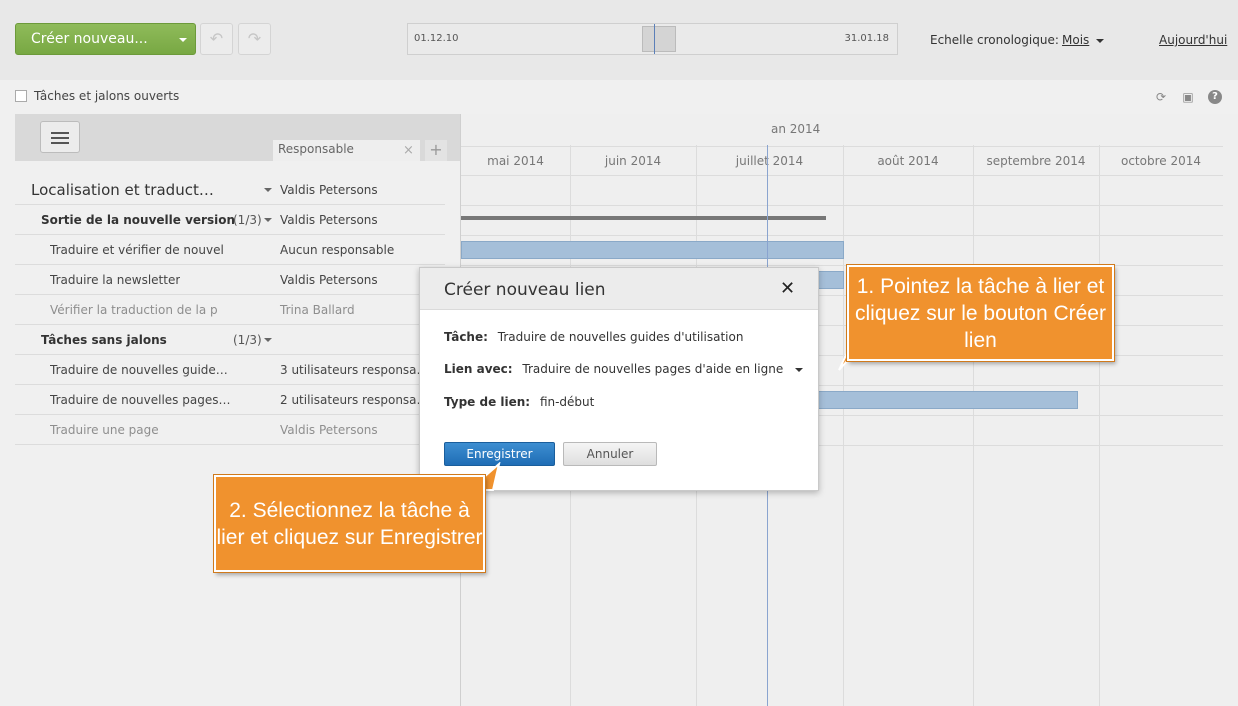 The image size is (1238, 706). What do you see at coordinates (216, 39) in the screenshot?
I see `undo-icon: ↶` at bounding box center [216, 39].